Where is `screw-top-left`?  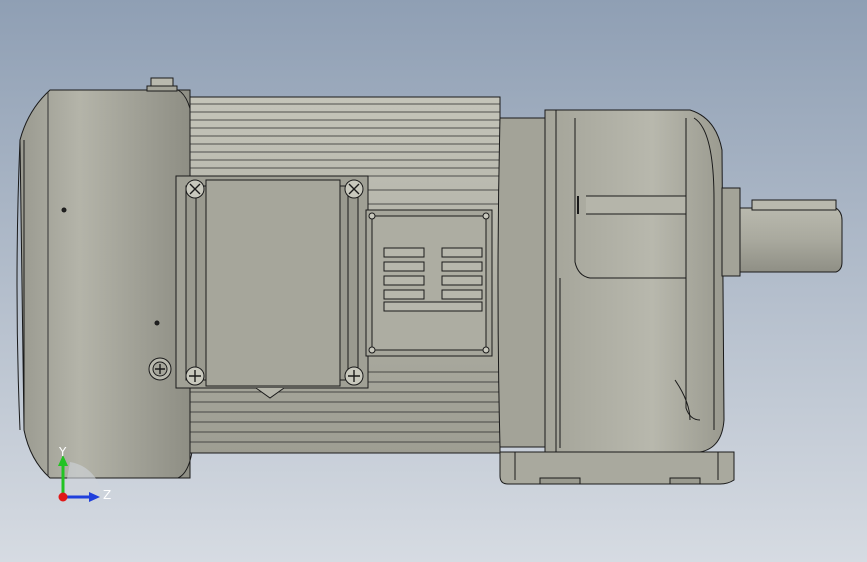 screw-top-left is located at coordinates (195, 189).